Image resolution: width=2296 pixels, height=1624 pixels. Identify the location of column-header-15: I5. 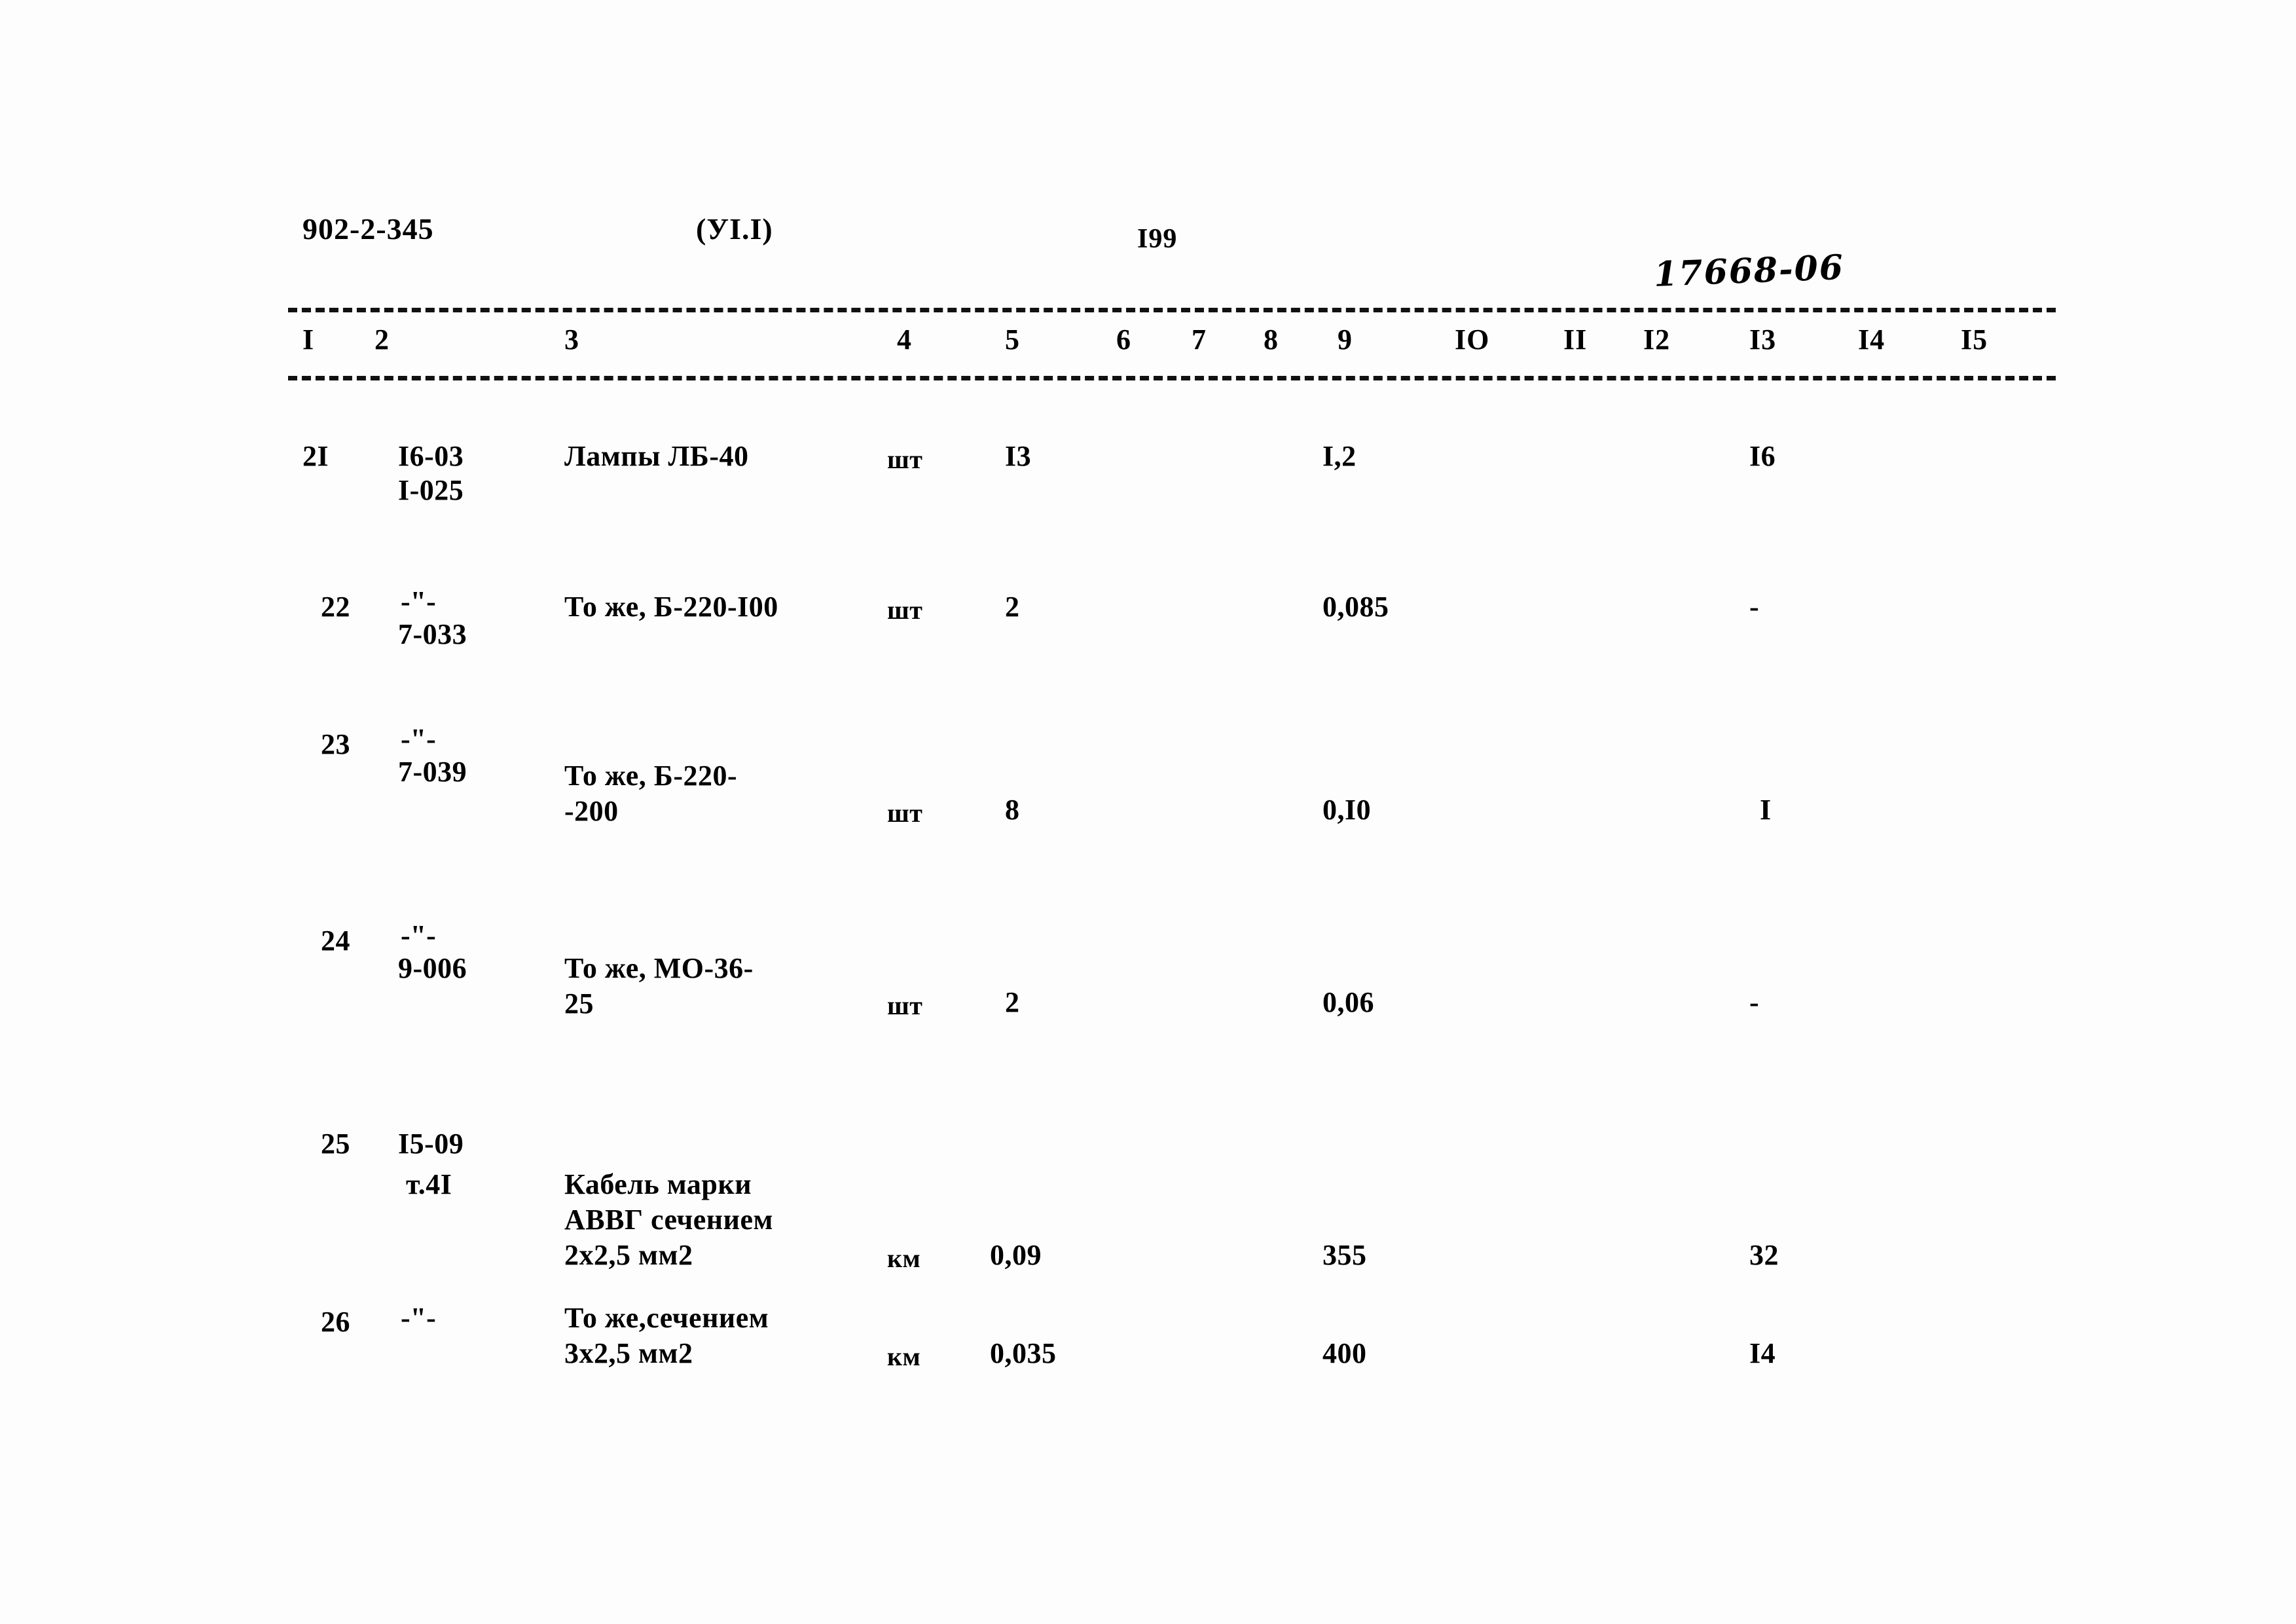
(1974, 339).